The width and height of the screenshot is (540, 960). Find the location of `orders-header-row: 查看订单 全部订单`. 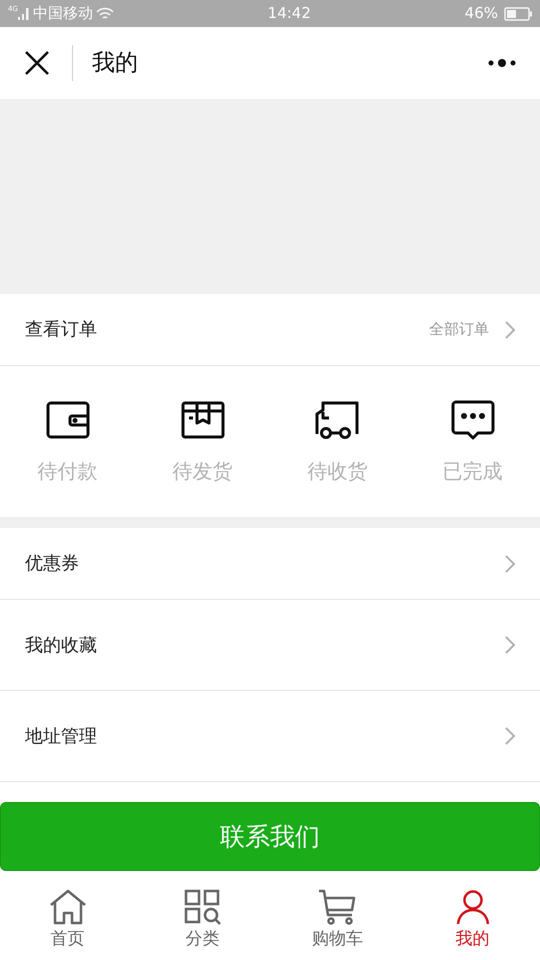

orders-header-row: 查看订单 全部订单 is located at coordinates (270, 330).